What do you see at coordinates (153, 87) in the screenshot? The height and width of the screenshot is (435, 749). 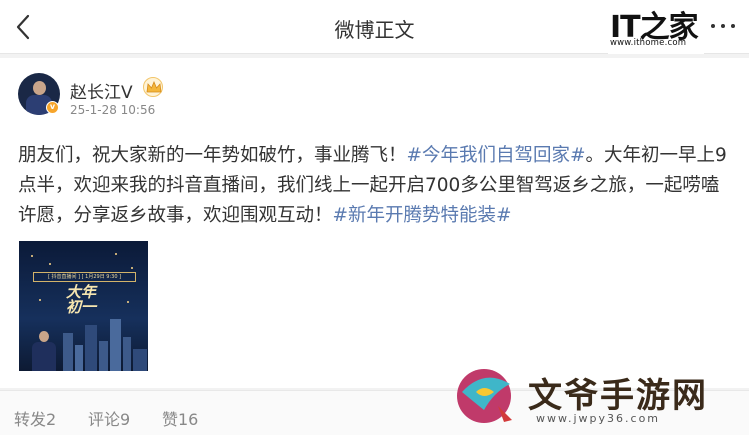 I see `crown-icon` at bounding box center [153, 87].